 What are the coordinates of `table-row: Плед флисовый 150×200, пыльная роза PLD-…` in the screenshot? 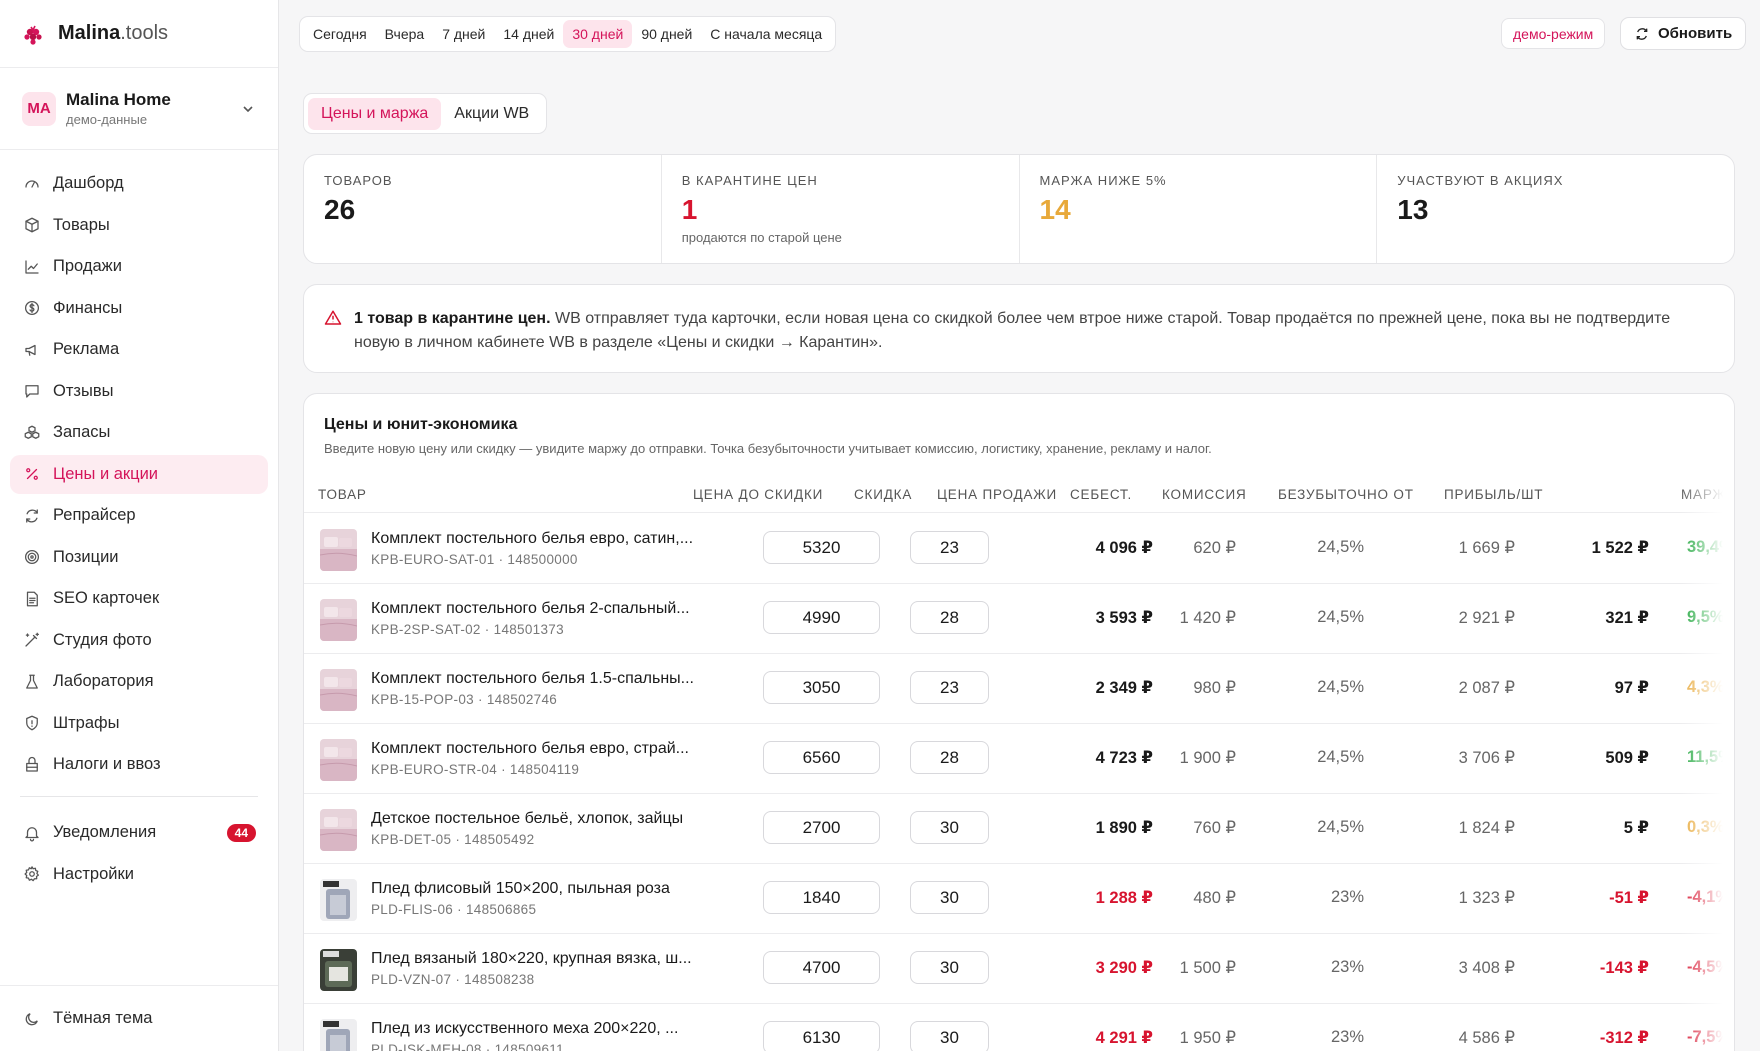 It's located at (1019, 899).